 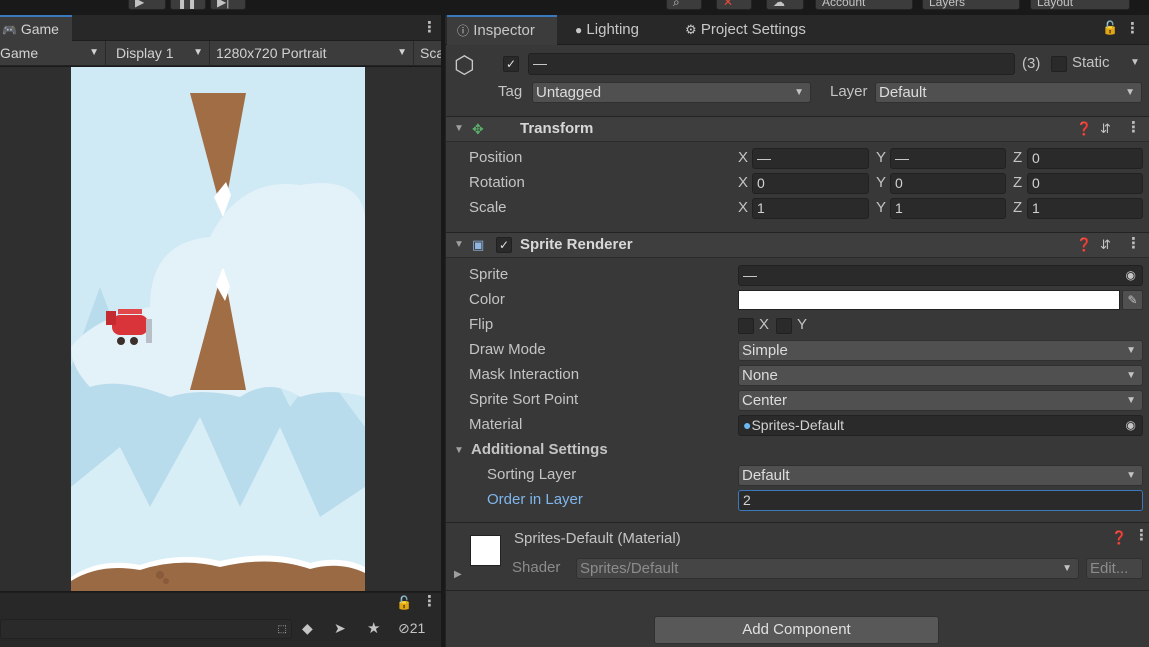 What do you see at coordinates (948, 183) in the screenshot?
I see `rotation-y-field: 0` at bounding box center [948, 183].